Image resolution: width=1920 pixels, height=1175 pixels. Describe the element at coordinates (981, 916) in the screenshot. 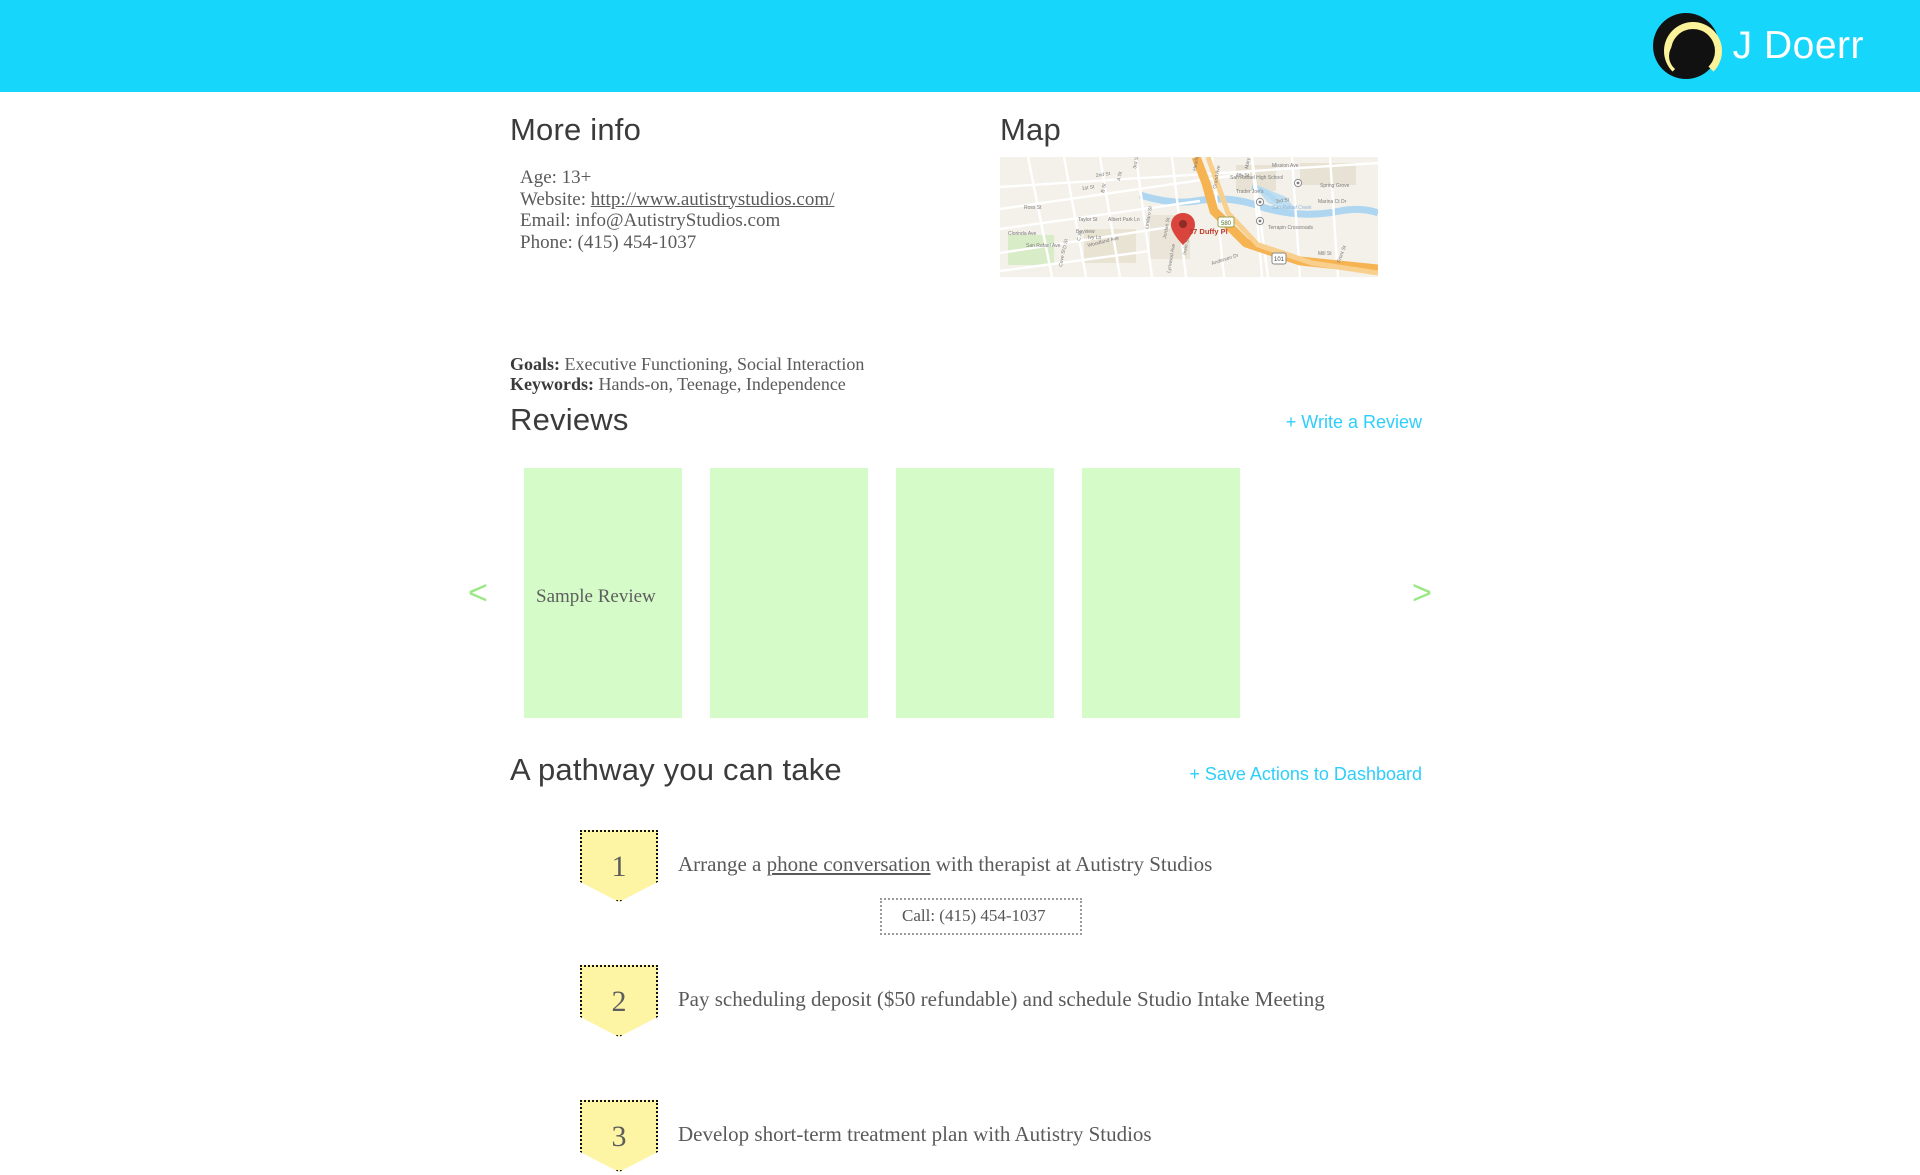

I see `call-tooltip: Call: (415) 454-1037` at that location.